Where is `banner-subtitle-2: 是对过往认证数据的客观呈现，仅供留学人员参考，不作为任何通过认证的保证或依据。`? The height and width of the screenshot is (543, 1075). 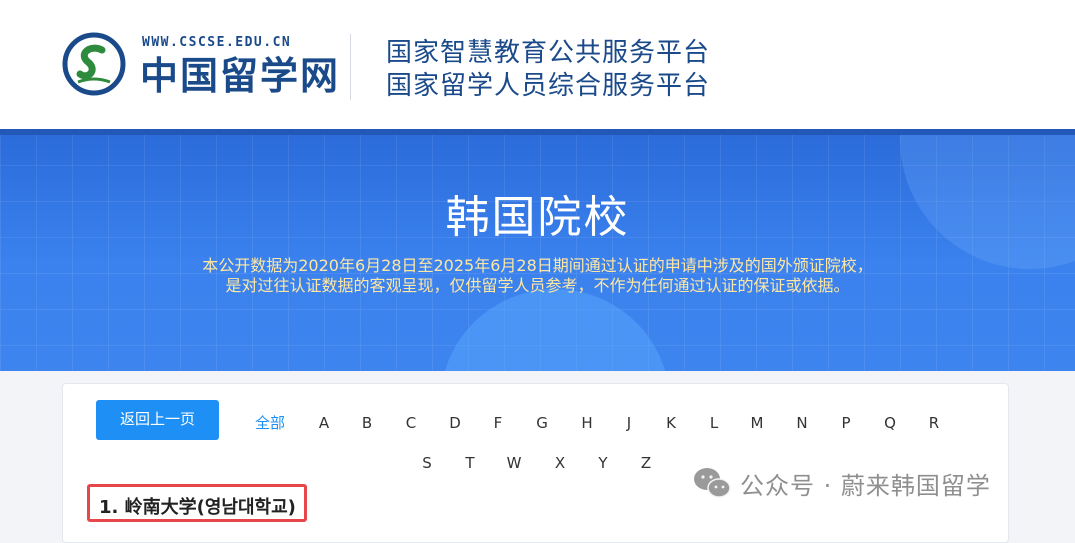
banner-subtitle-2: 是对过往认证数据的客观呈现，仅供留学人员参考，不作为任何通过认证的保证或依据。 is located at coordinates (537, 285).